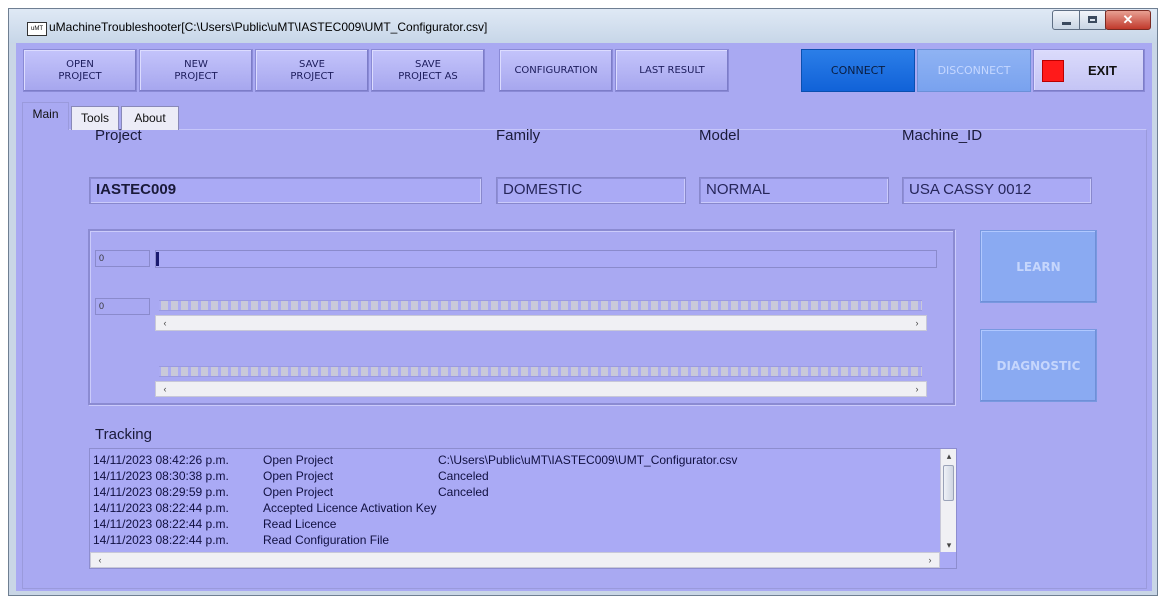  I want to click on array-scrollbar-1: ‹ ›, so click(541, 323).